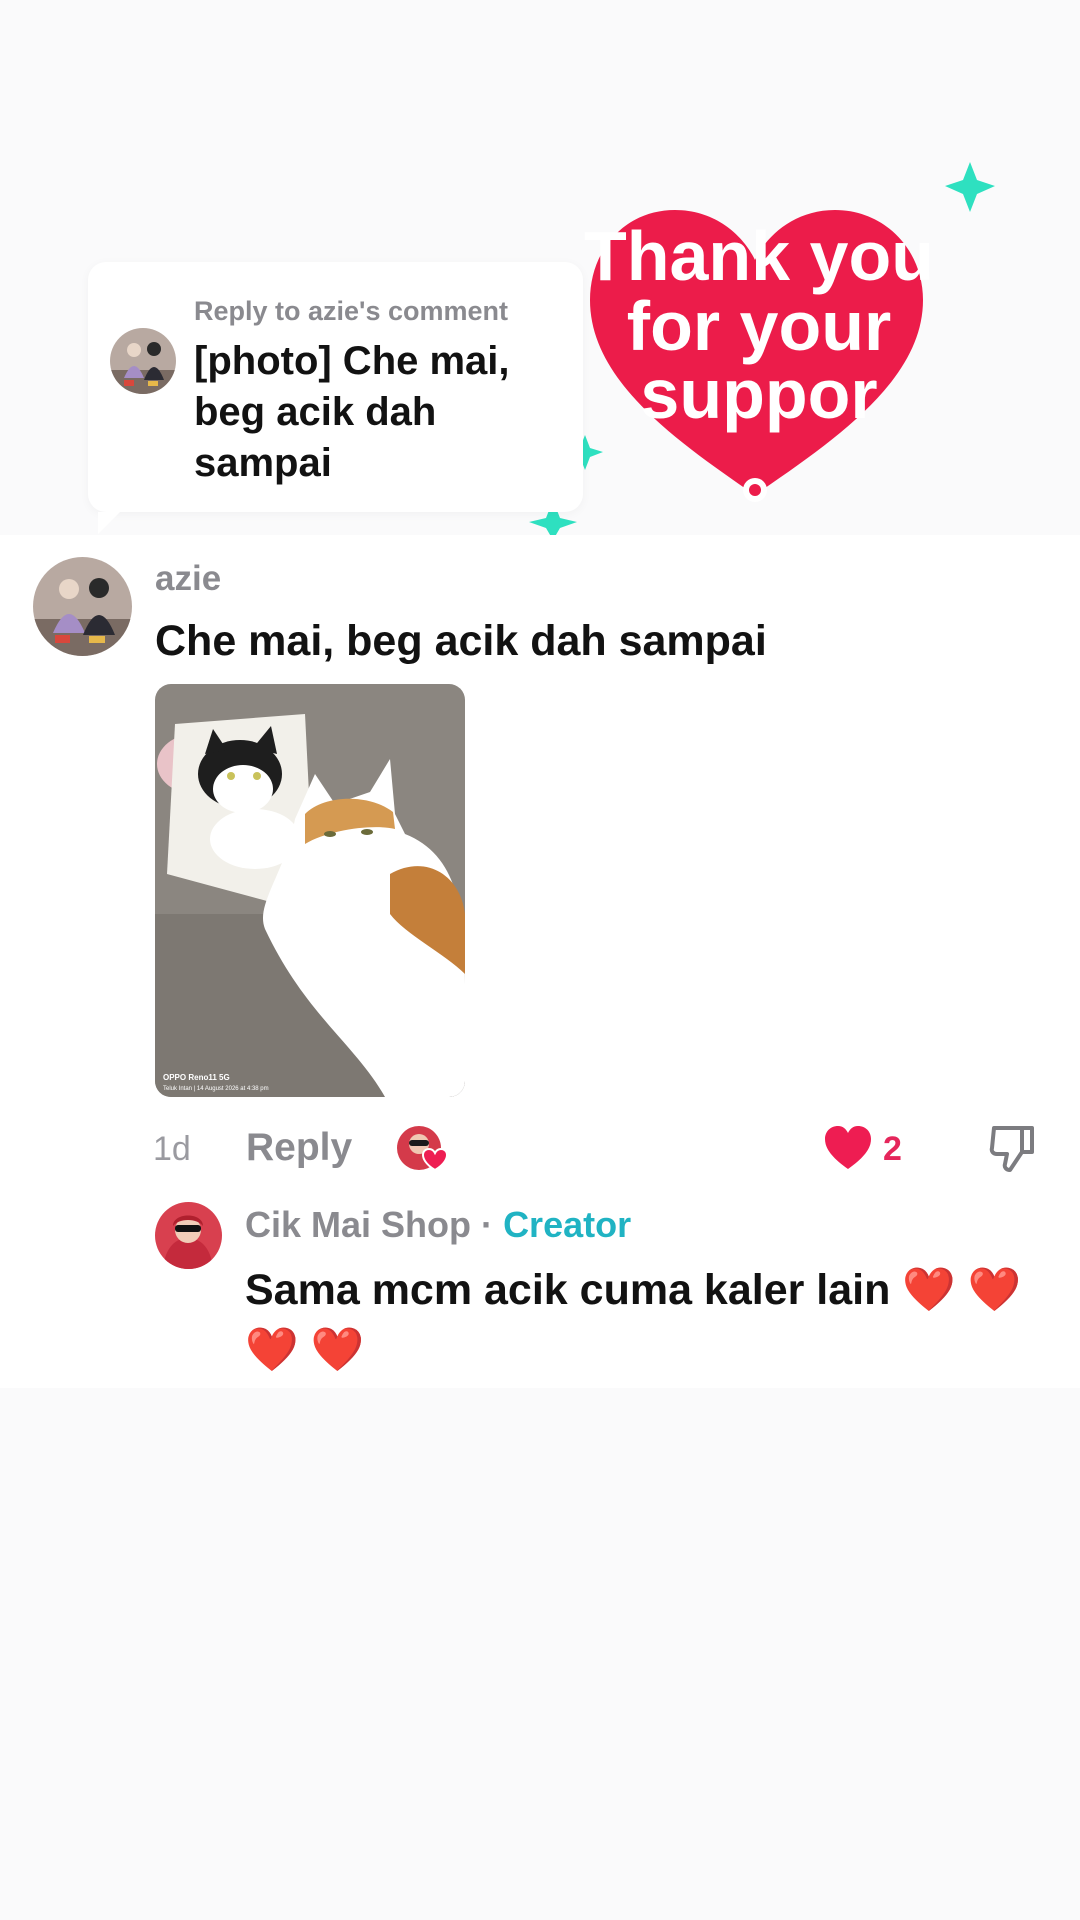 Image resolution: width=1080 pixels, height=1920 pixels. Describe the element at coordinates (461, 641) in the screenshot. I see `comment-text: Che mai, beg acik dah sampai` at that location.